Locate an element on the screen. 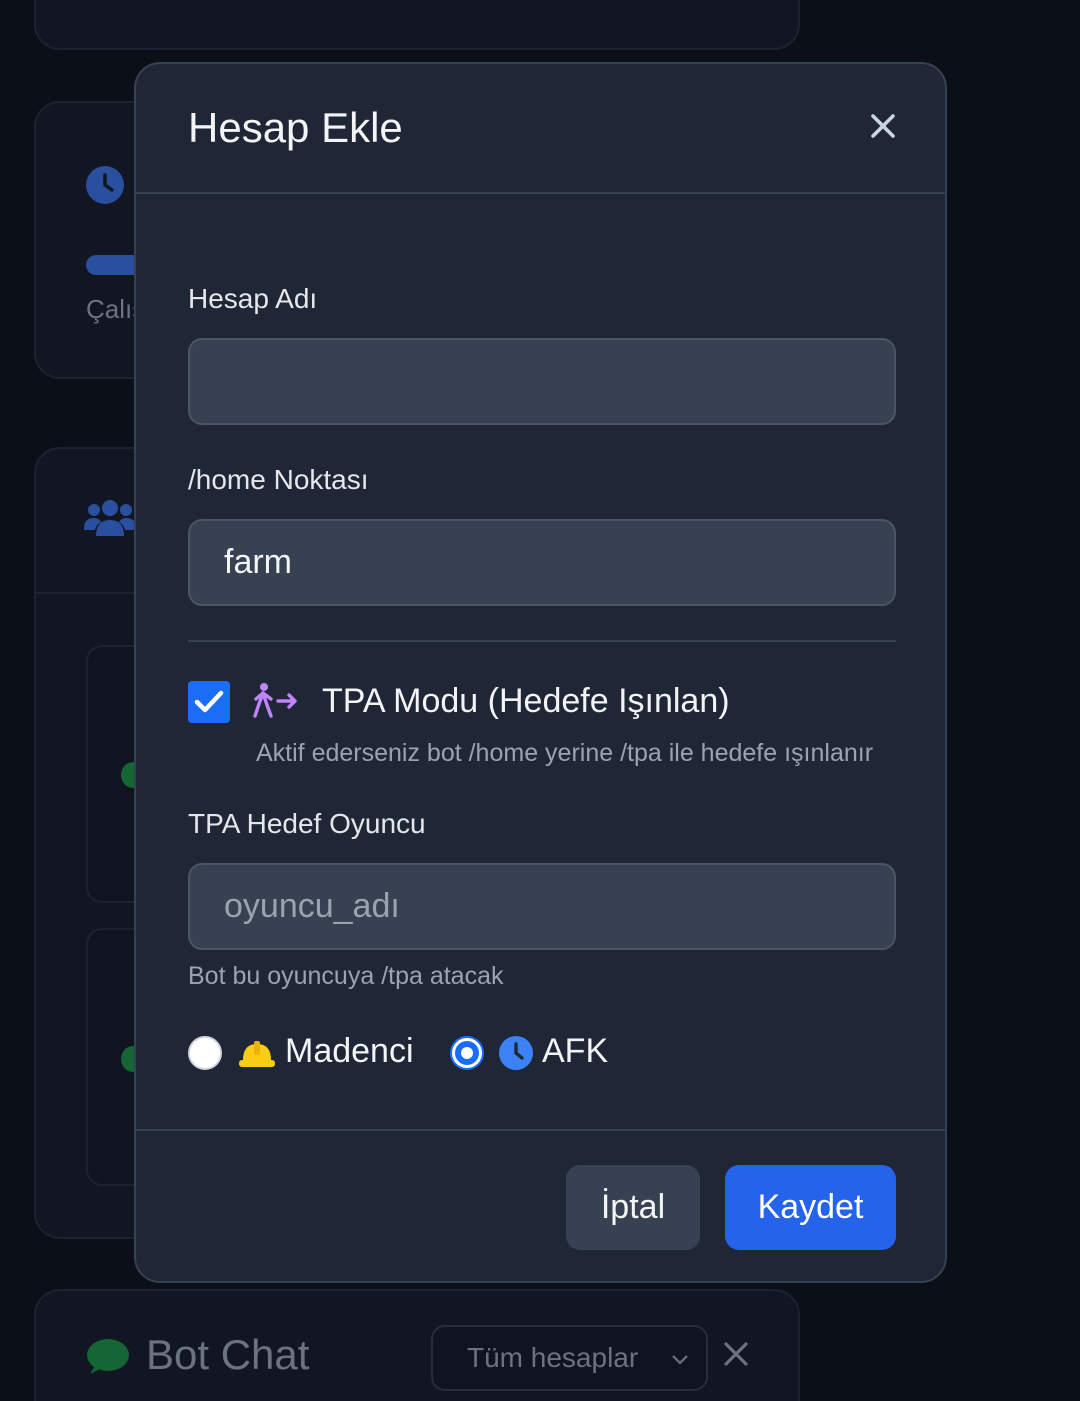 The height and width of the screenshot is (1401, 1080). person-walking-arrow-icon is located at coordinates (275, 700).